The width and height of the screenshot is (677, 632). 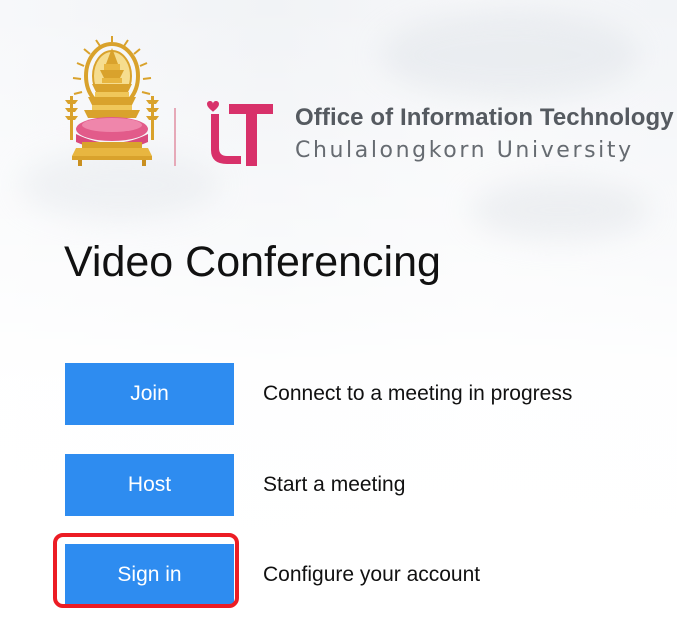 I want to click on sign-in-highlight-annotation, so click(x=146, y=570).